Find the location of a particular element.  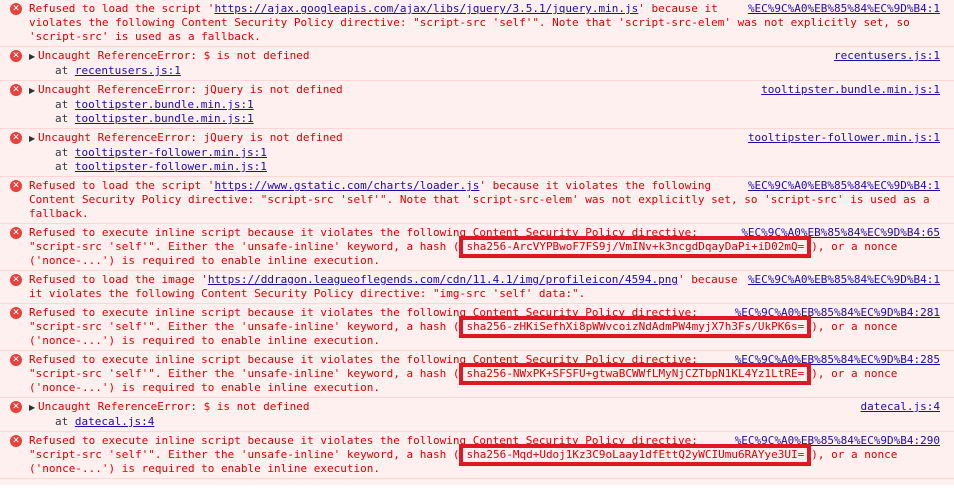

message-text: ' because it is located at coordinates (678, 8).